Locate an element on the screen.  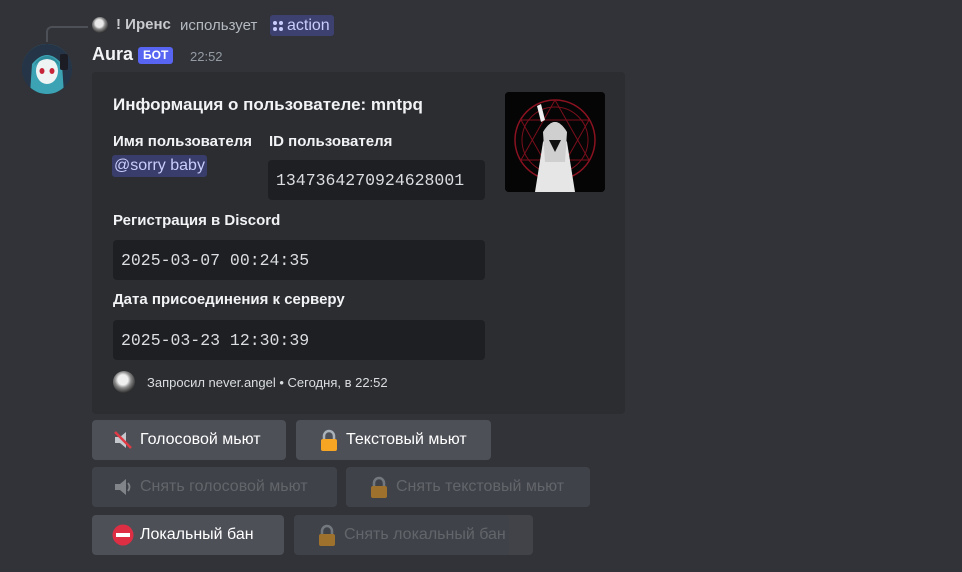
muted-speaker-icon is located at coordinates (123, 440).